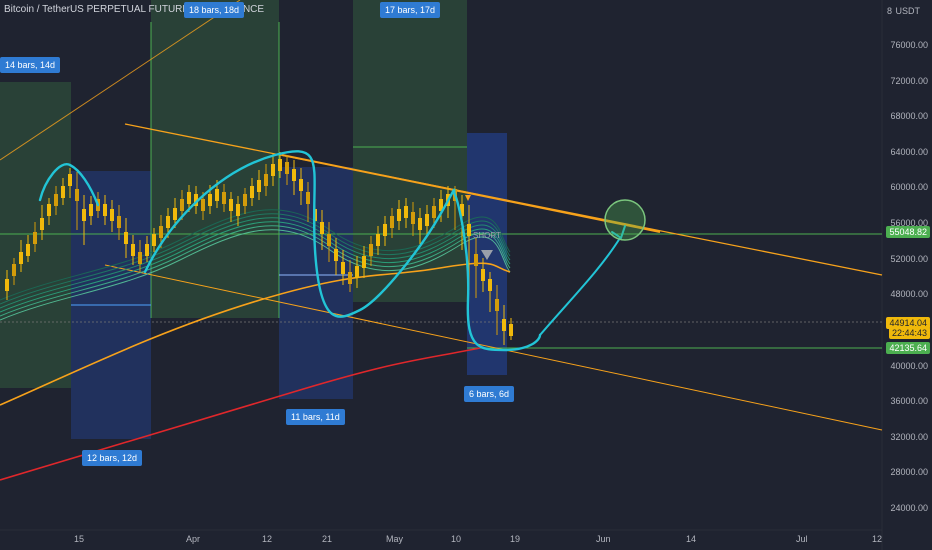 This screenshot has height=550, width=932. What do you see at coordinates (802, 539) in the screenshot?
I see `time-tick-label: Jul` at bounding box center [802, 539].